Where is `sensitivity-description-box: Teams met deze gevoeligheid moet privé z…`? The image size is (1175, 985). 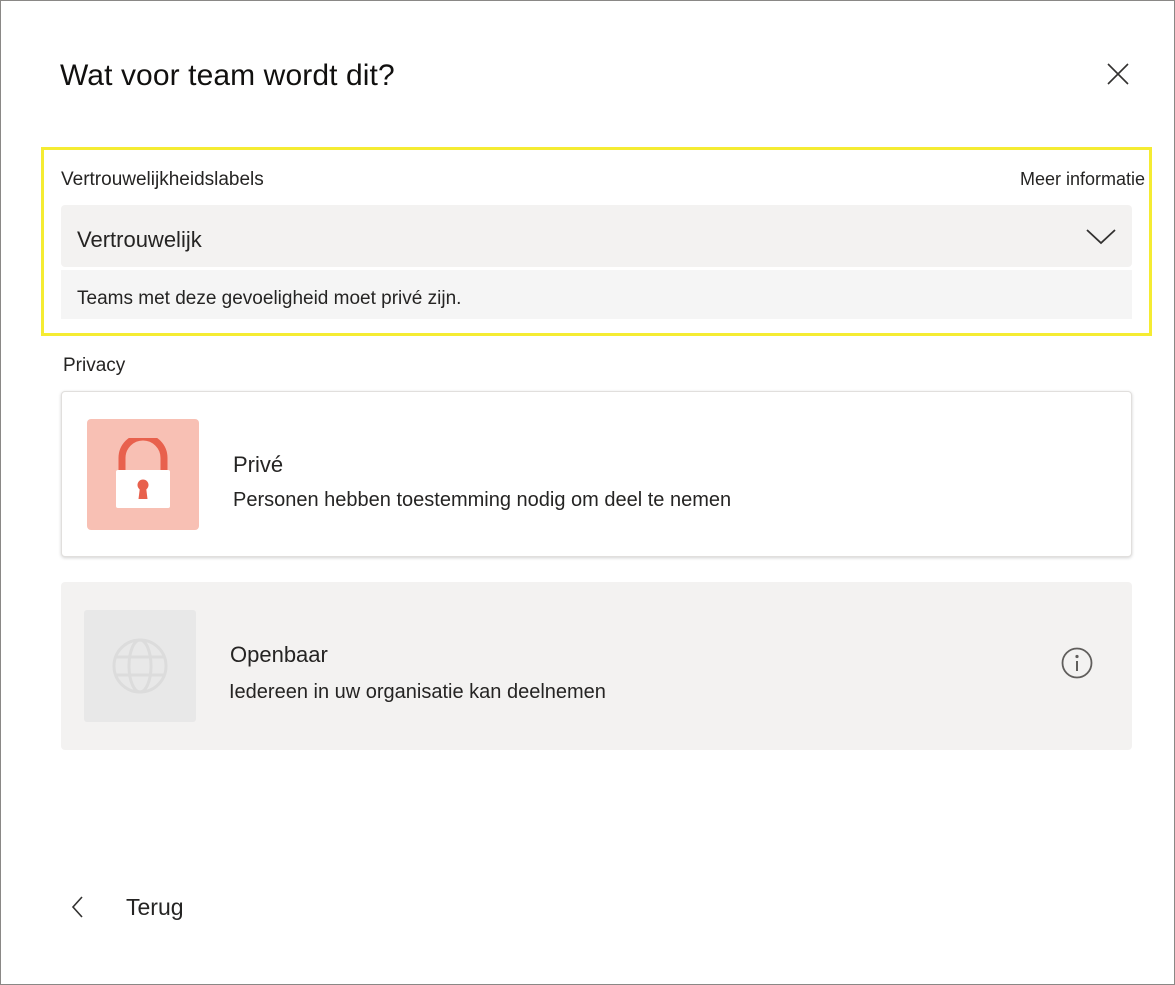
sensitivity-description-box: Teams met deze gevoeligheid moet privé z… is located at coordinates (596, 294).